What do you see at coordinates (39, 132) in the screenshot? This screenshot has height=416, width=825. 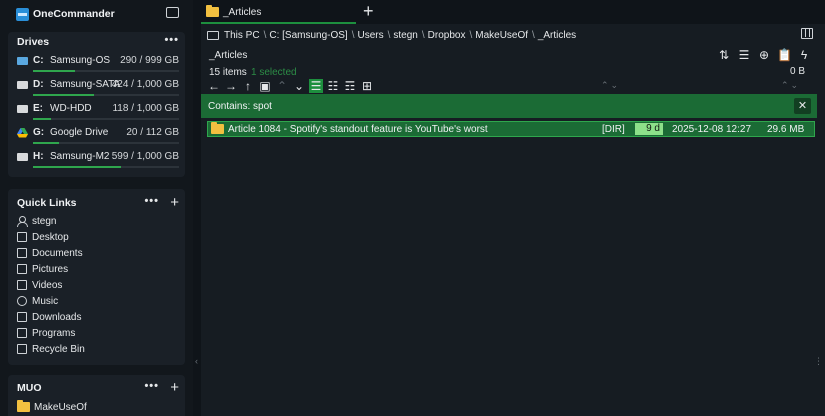 I see `drive-letter: G:` at bounding box center [39, 132].